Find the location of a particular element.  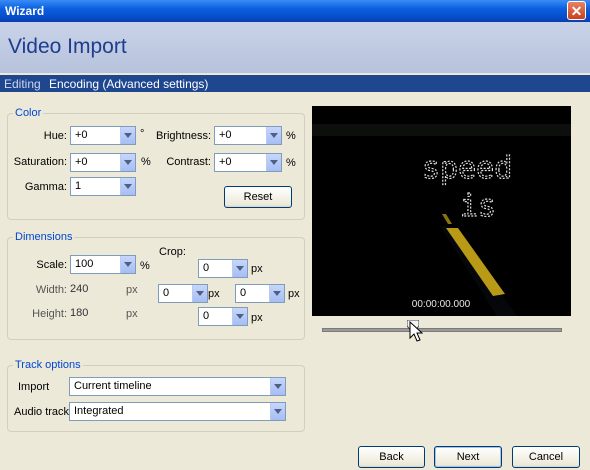

preview-text-line2: is is located at coordinates (478, 206).